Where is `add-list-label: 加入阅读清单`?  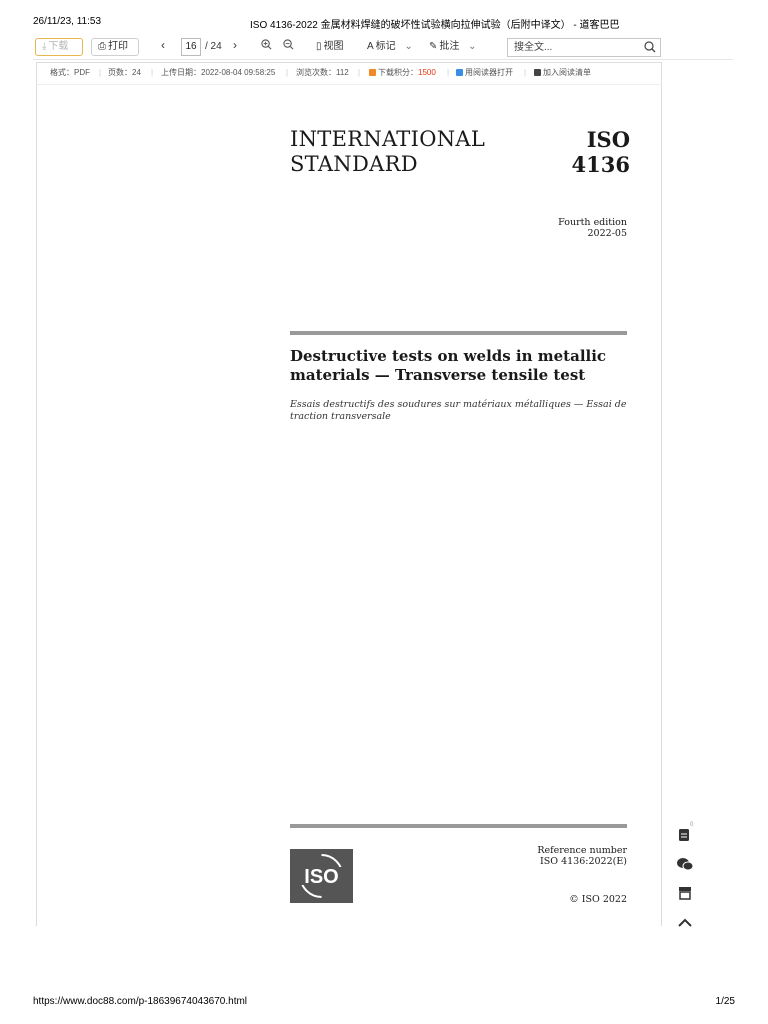 add-list-label: 加入阅读清单 is located at coordinates (567, 72).